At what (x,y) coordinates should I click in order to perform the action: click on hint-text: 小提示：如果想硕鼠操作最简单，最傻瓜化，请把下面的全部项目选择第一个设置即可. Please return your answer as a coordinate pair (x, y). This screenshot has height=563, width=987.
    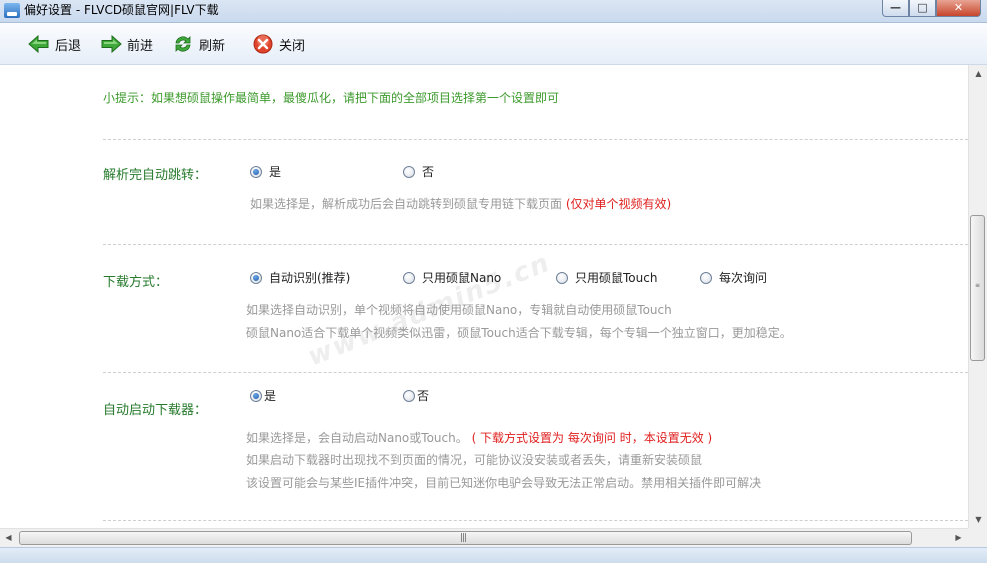
    Looking at the image, I should click on (331, 98).